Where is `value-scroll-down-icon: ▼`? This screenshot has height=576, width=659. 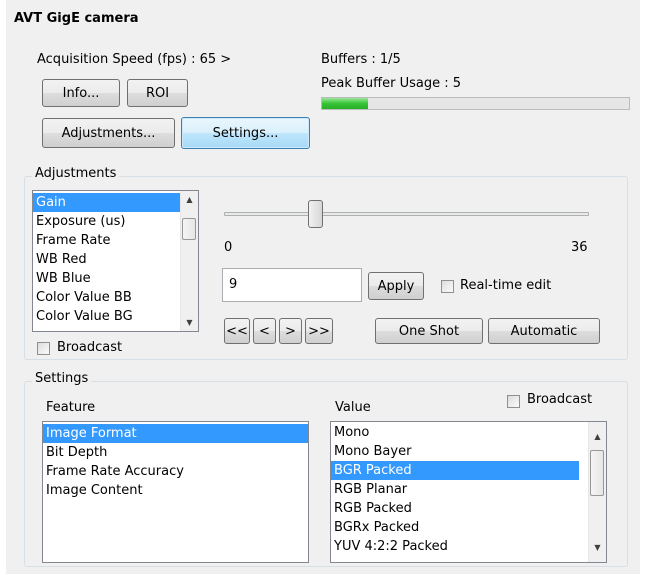 value-scroll-down-icon: ▼ is located at coordinates (597, 547).